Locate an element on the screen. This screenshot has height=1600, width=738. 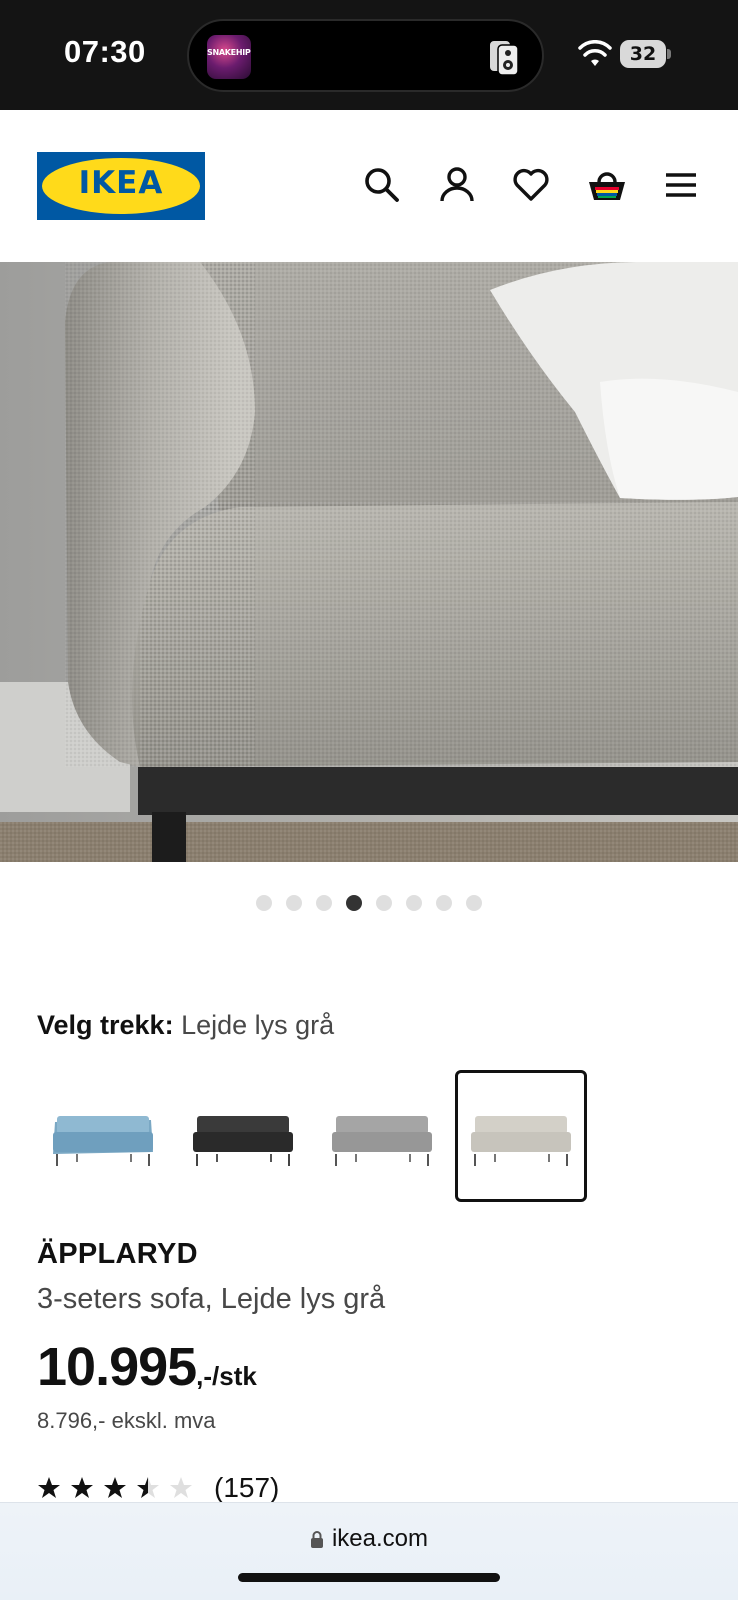
now-playing-album-art: SNAKEHIPS is located at coordinates (229, 57).